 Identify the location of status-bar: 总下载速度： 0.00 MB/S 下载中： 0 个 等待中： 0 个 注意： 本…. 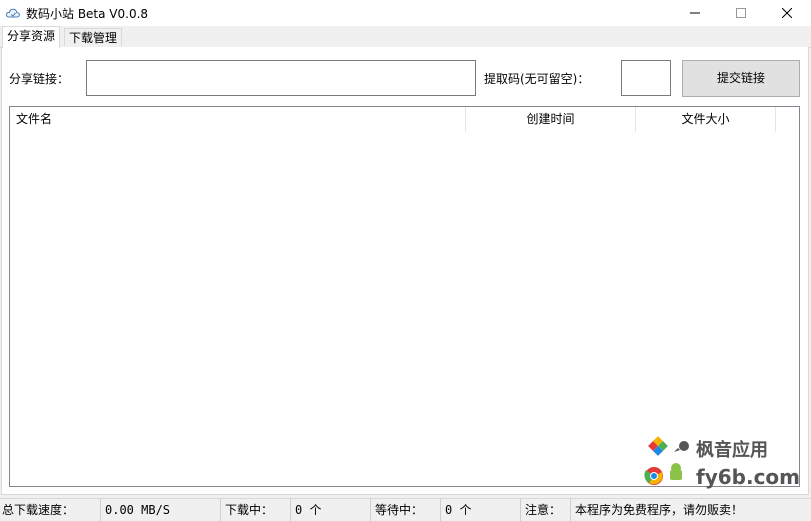
(405, 509).